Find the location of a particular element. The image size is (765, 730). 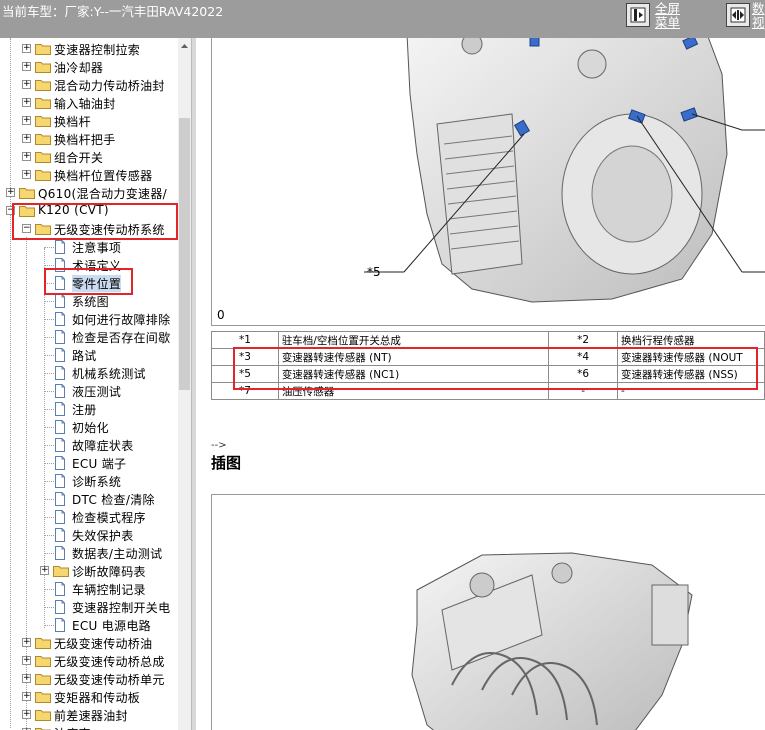

tree-item-label: 变速器控制拉索 is located at coordinates (97, 49).